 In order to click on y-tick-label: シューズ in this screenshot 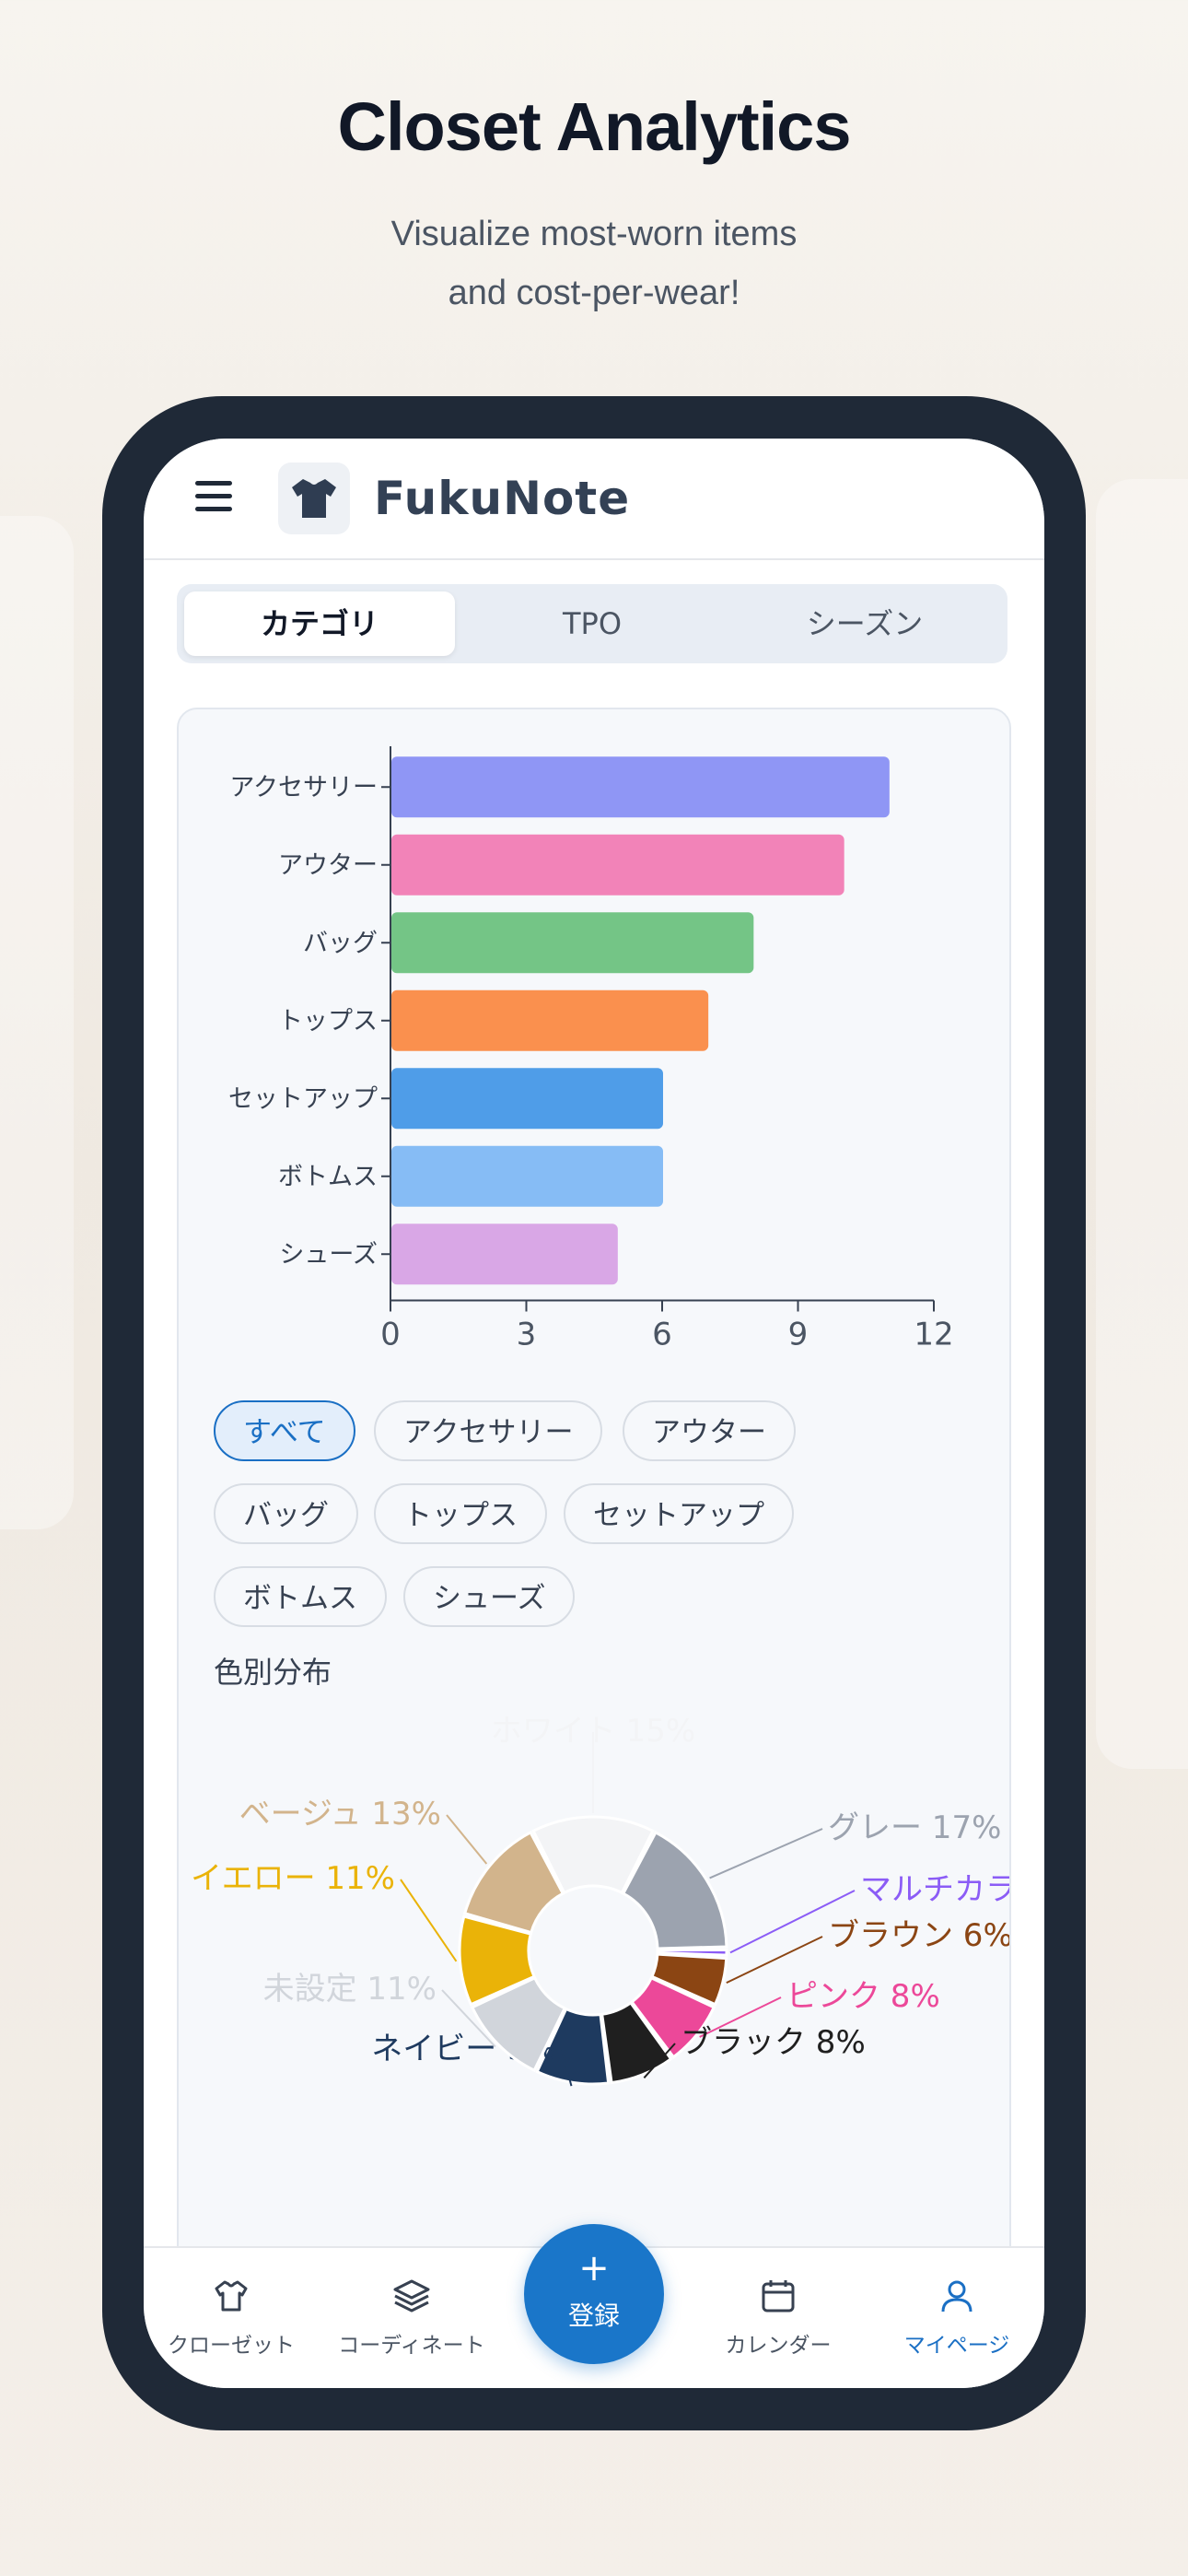, I will do `click(328, 1254)`.